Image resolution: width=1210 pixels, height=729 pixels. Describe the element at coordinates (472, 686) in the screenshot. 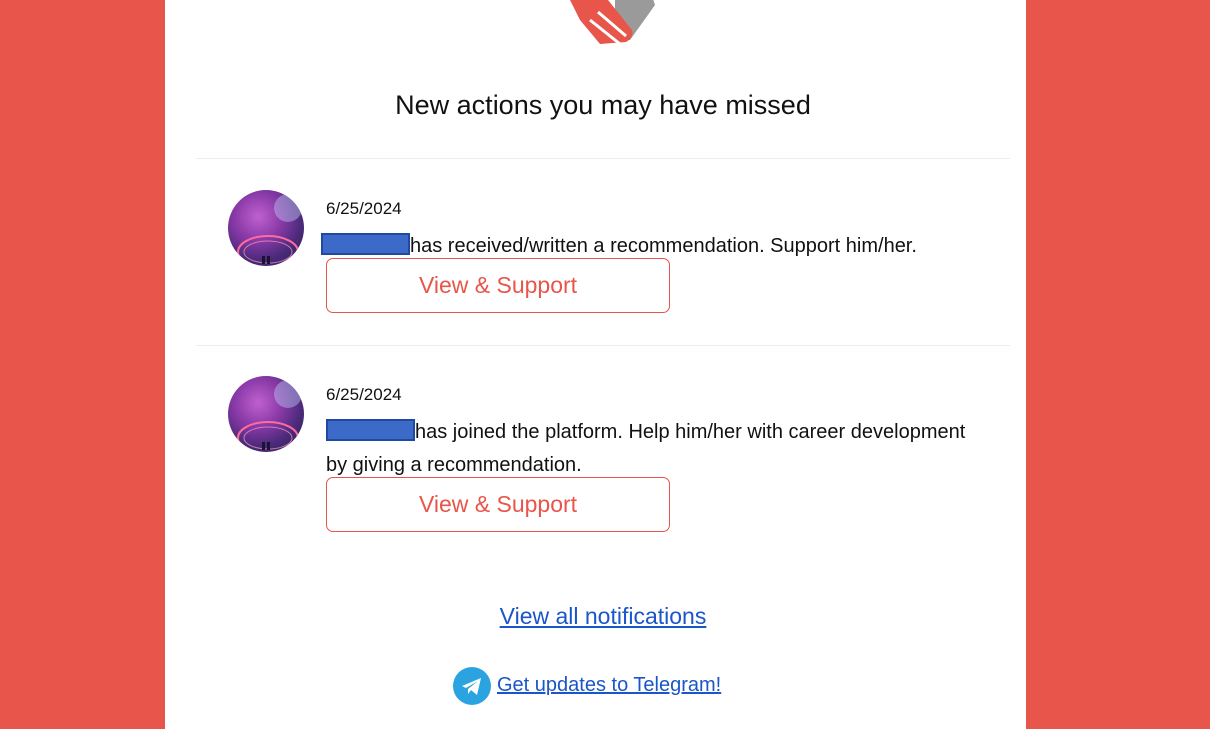

I see `telegram-icon` at that location.